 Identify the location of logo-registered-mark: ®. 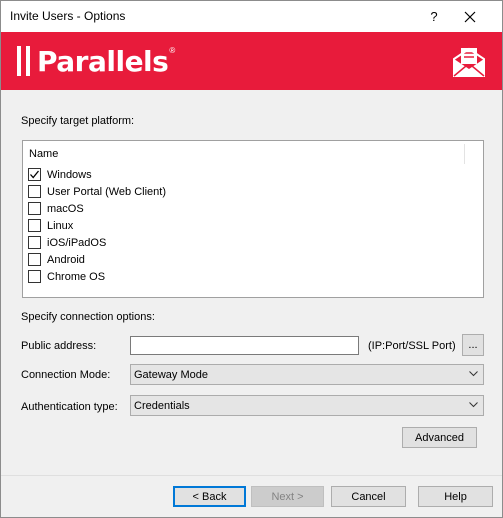
(172, 50).